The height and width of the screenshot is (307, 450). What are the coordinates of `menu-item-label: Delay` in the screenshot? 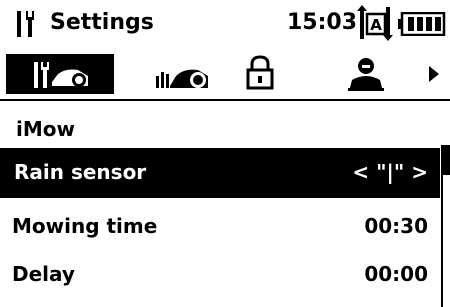 It's located at (43, 274).